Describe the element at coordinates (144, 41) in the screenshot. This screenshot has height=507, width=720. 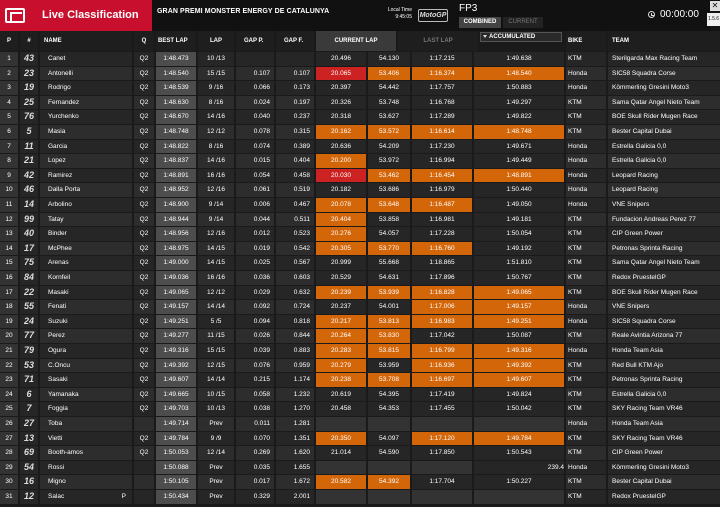
I see `col-header-q: Q` at that location.